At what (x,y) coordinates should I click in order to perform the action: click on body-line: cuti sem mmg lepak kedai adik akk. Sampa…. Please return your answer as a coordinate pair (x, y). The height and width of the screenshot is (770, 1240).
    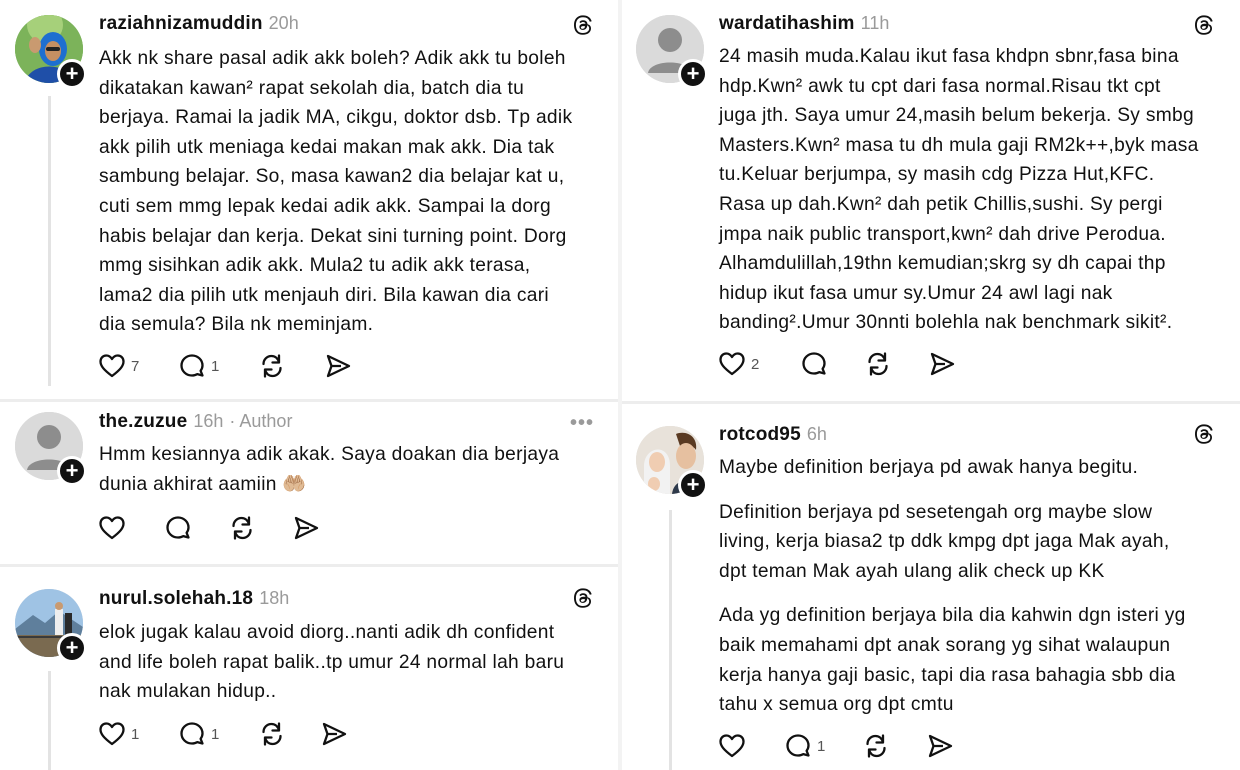
    Looking at the image, I should click on (325, 206).